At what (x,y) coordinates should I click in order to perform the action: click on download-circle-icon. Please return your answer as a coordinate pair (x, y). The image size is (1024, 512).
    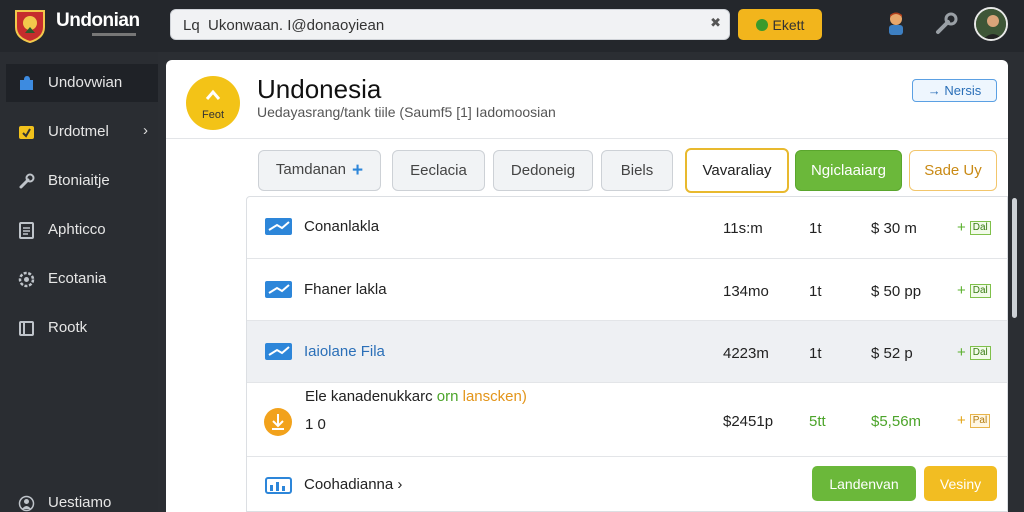
    Looking at the image, I should click on (278, 422).